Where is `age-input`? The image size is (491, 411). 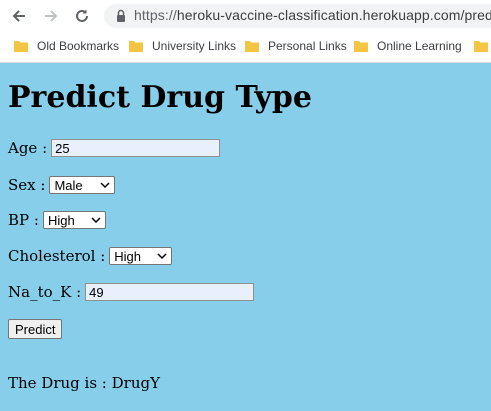 age-input is located at coordinates (136, 148).